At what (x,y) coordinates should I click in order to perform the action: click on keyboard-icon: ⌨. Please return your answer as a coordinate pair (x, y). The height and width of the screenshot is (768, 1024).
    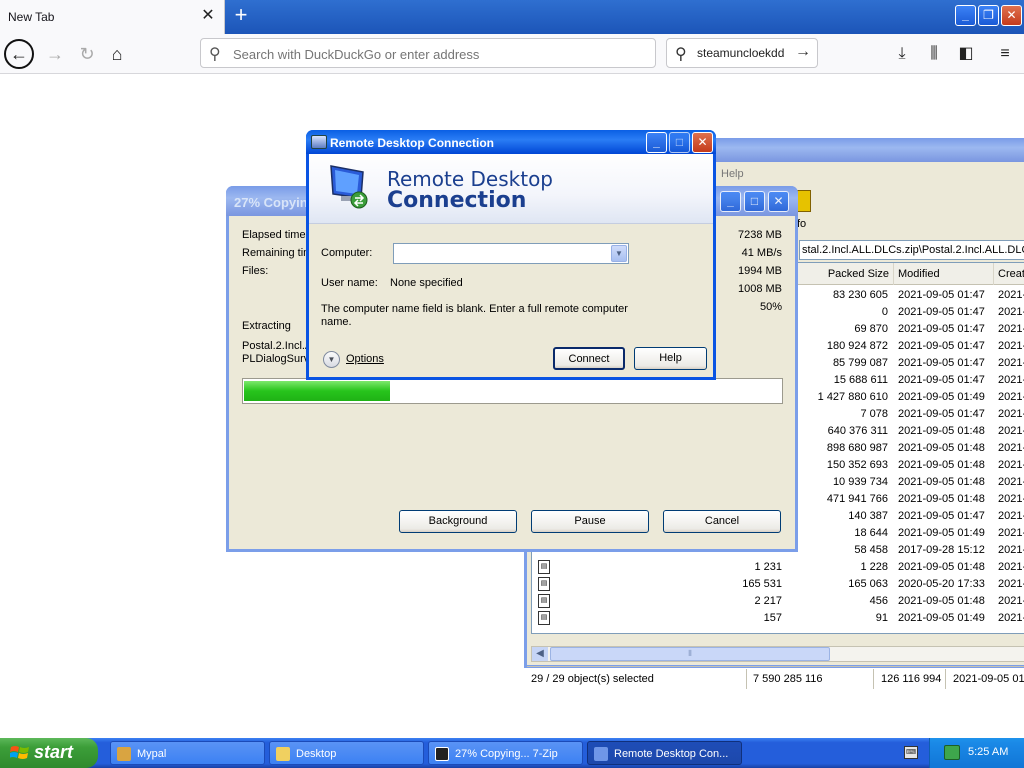
    Looking at the image, I should click on (911, 752).